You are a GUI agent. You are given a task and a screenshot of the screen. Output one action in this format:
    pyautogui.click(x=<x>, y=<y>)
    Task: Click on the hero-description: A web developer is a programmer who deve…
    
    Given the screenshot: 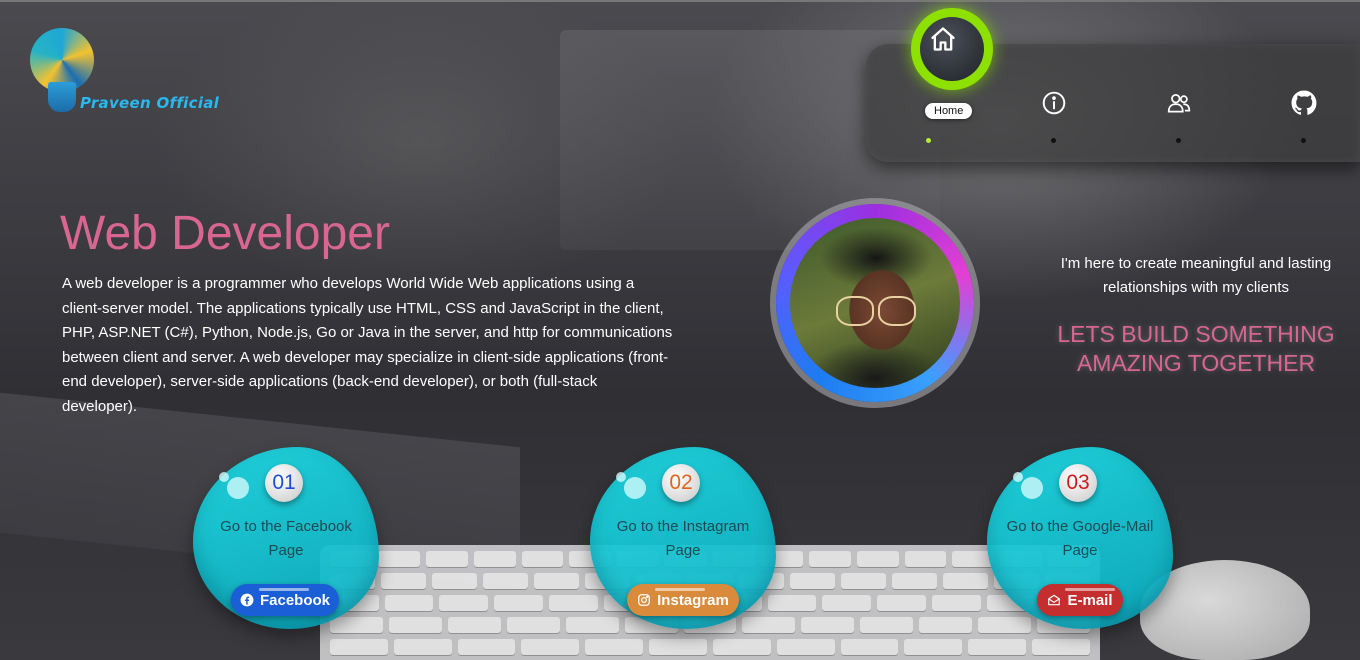 What is the action you would take?
    pyautogui.click(x=367, y=345)
    